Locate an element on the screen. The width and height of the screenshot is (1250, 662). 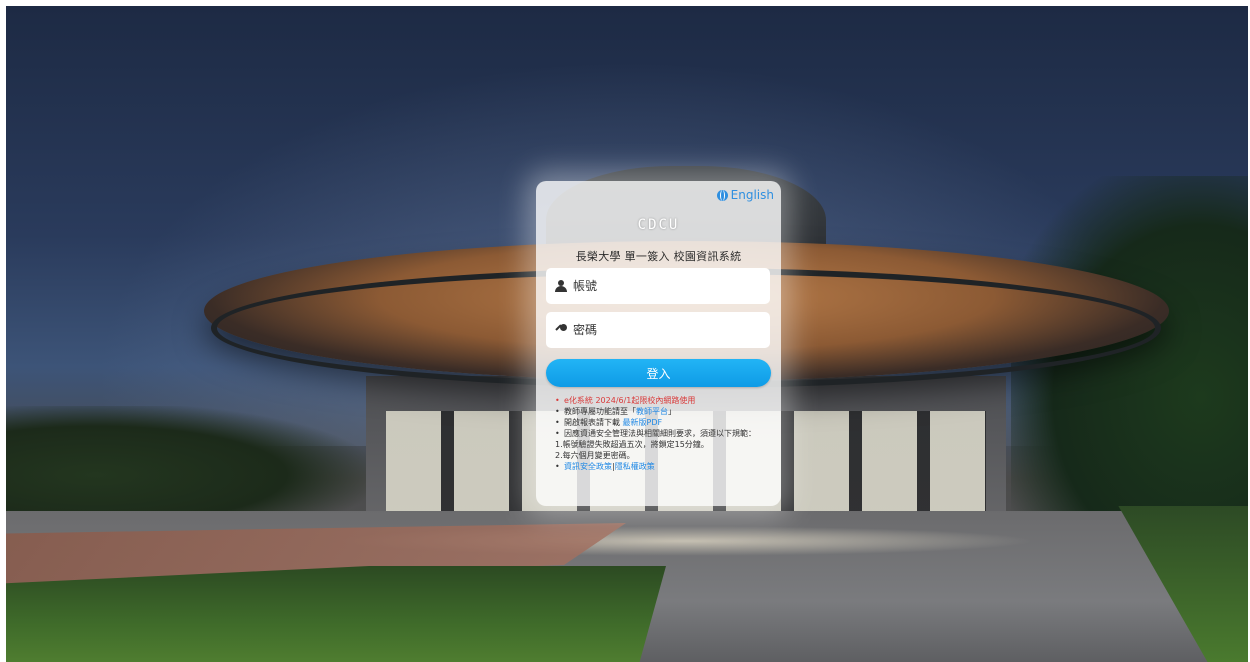
login-button: 登入 is located at coordinates (658, 373).